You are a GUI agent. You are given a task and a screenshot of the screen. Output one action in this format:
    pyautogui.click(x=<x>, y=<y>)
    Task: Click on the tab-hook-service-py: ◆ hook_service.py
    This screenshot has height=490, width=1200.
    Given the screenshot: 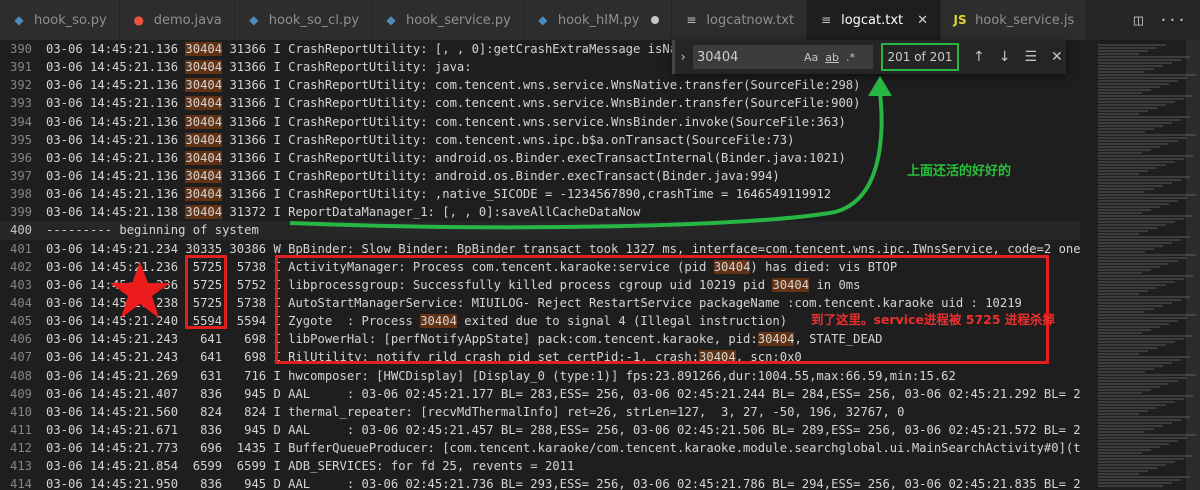 What is the action you would take?
    pyautogui.click(x=448, y=20)
    